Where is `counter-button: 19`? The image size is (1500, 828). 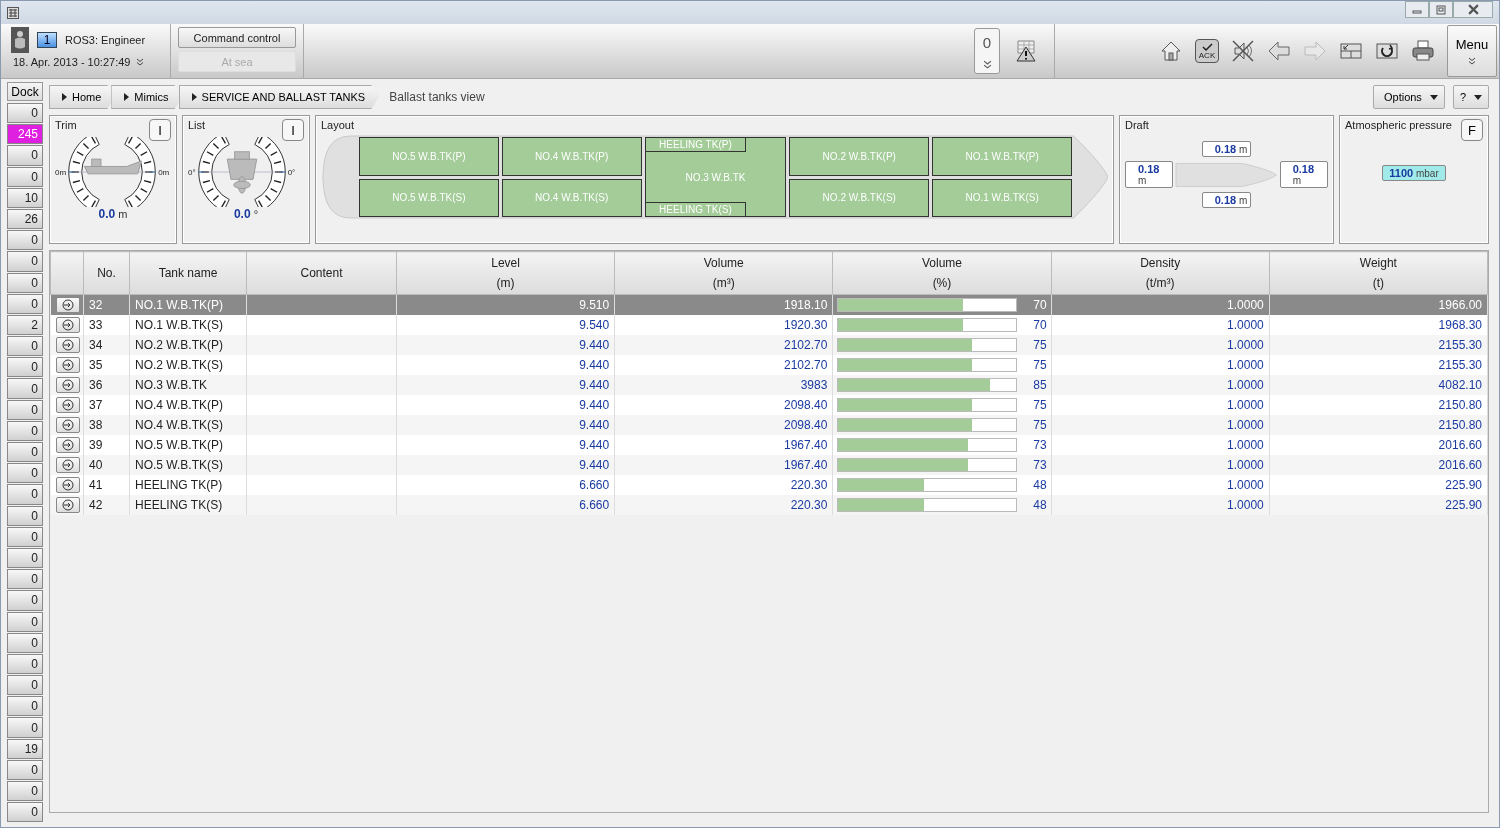 counter-button: 19 is located at coordinates (25, 748).